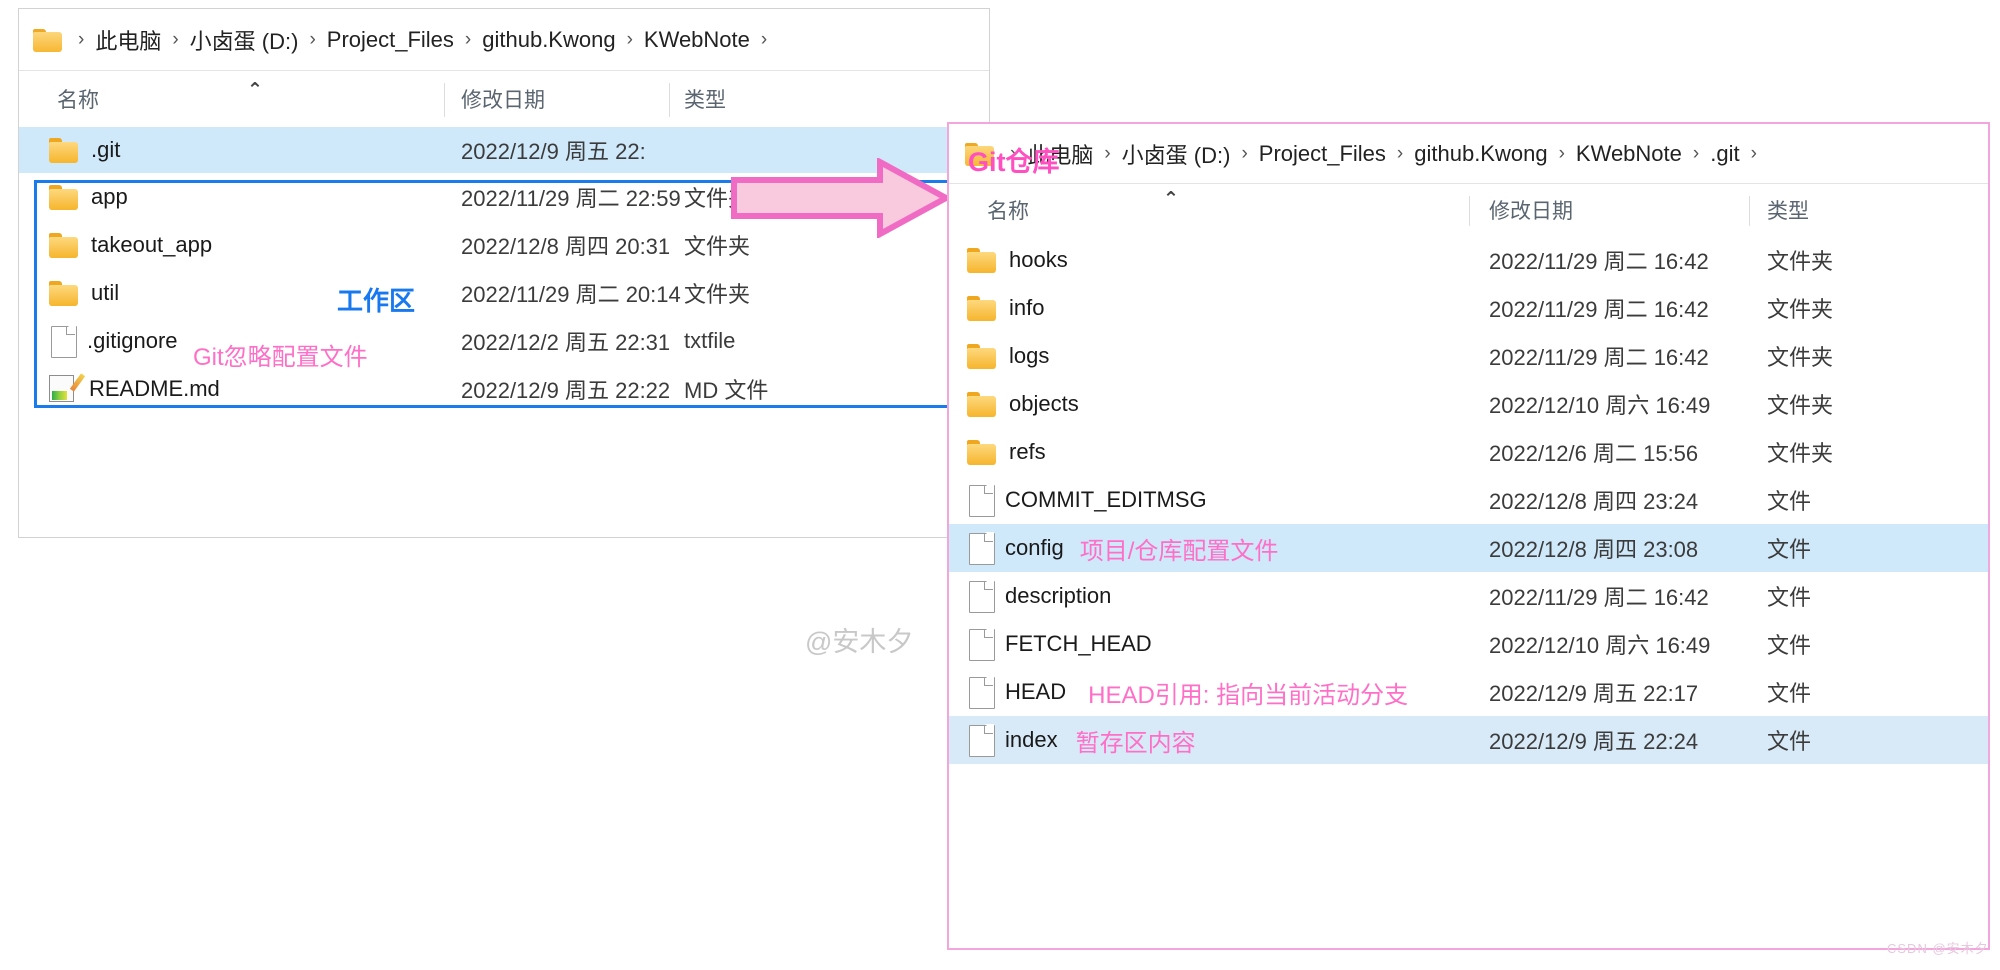 The image size is (2000, 970). I want to click on row-date-cell: 2022/12/10 周六 16:49, so click(1600, 645).